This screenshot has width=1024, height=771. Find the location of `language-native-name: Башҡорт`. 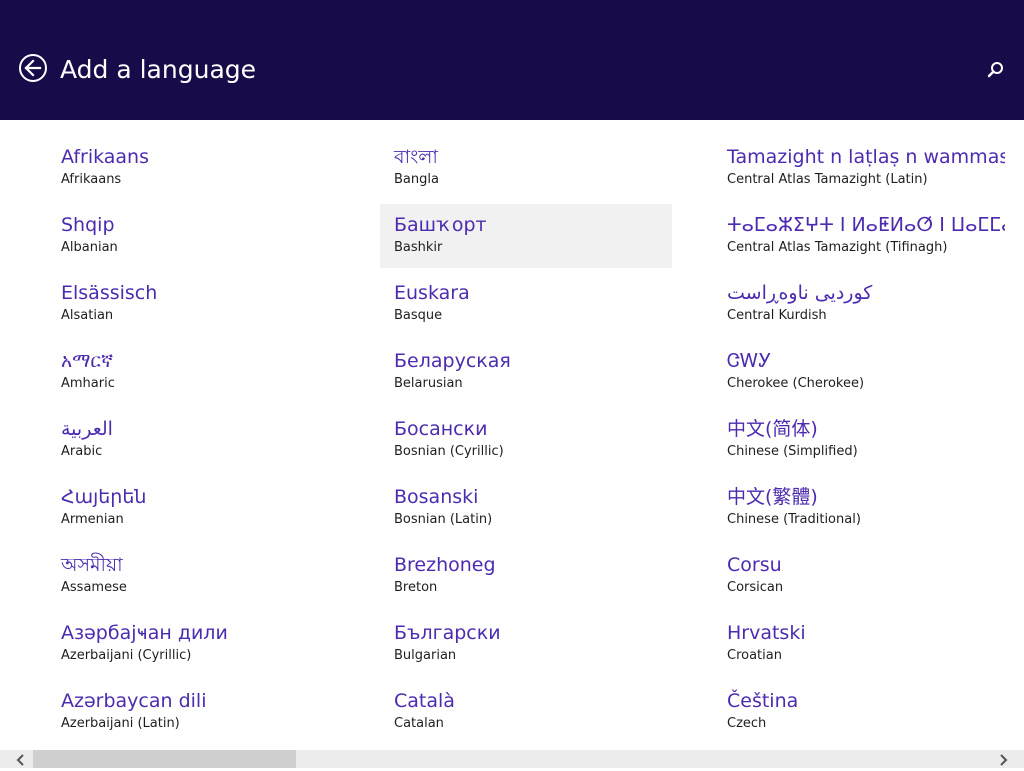

language-native-name: Башҡорт is located at coordinates (440, 225).